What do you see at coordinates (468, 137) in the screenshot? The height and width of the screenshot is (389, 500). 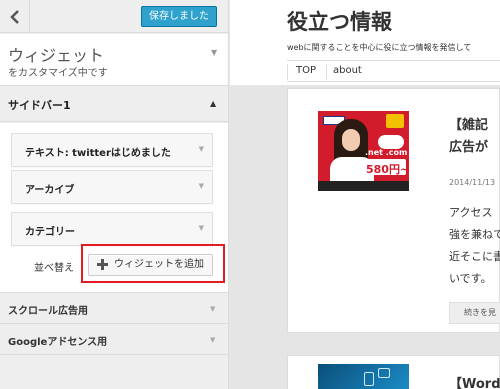 I see `post-title: 【雑記 広告が` at bounding box center [468, 137].